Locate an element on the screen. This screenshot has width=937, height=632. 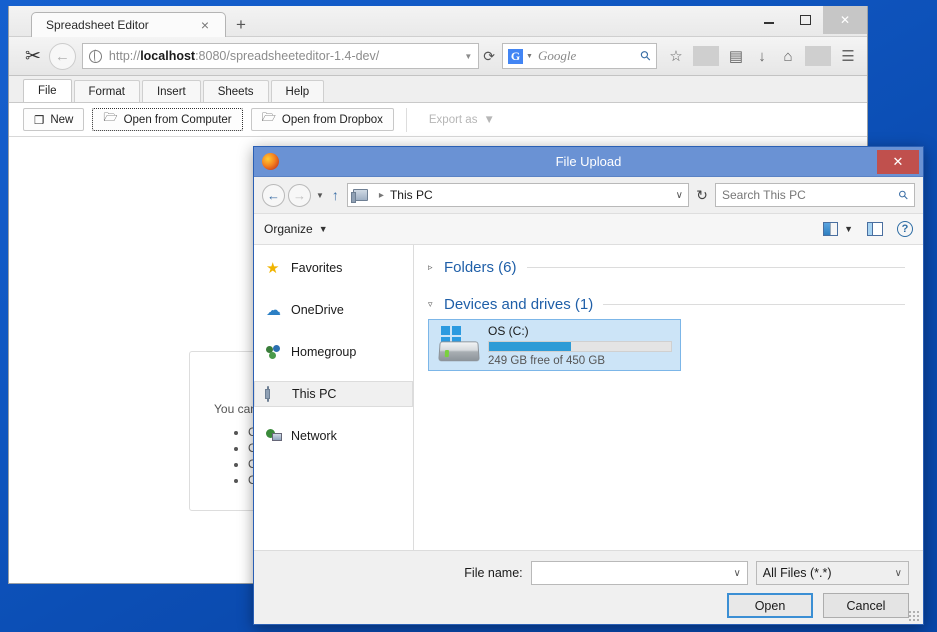
this-pc-icon is located at coordinates (275, 393).